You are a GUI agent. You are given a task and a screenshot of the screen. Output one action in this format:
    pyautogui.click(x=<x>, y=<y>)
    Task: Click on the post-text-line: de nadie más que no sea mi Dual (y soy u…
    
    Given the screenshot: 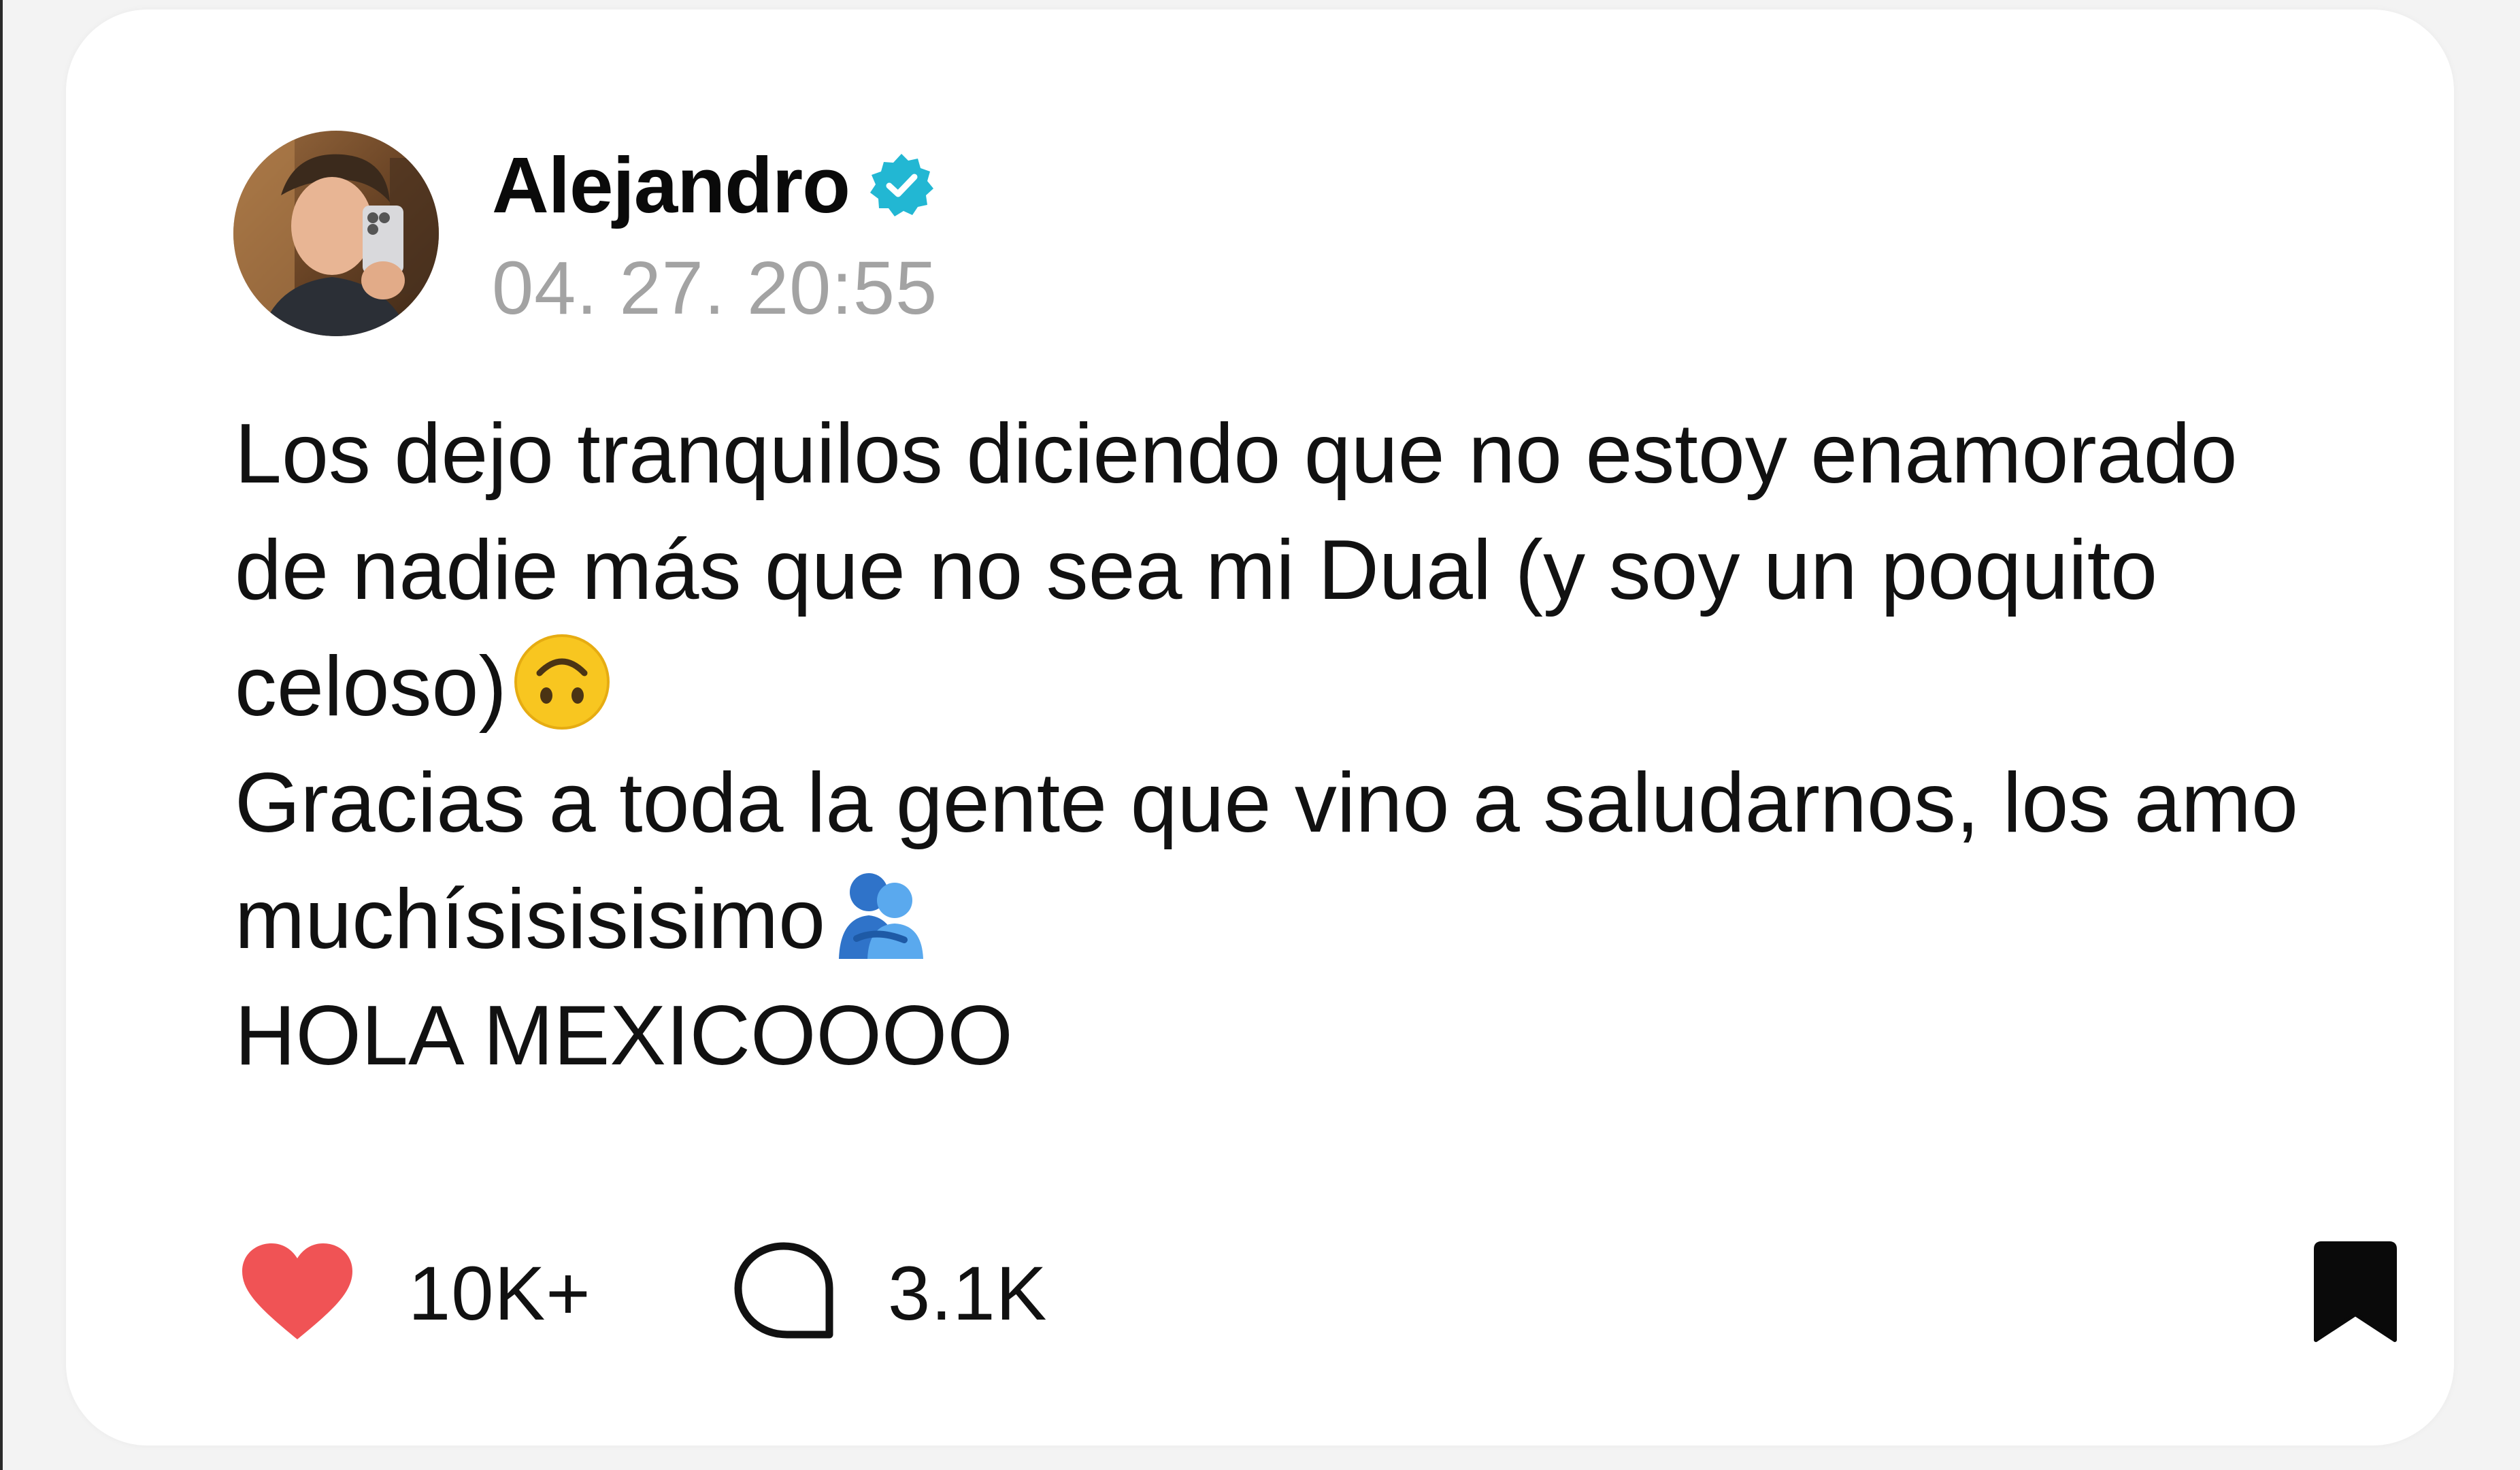 What is the action you would take?
    pyautogui.click(x=1196, y=570)
    